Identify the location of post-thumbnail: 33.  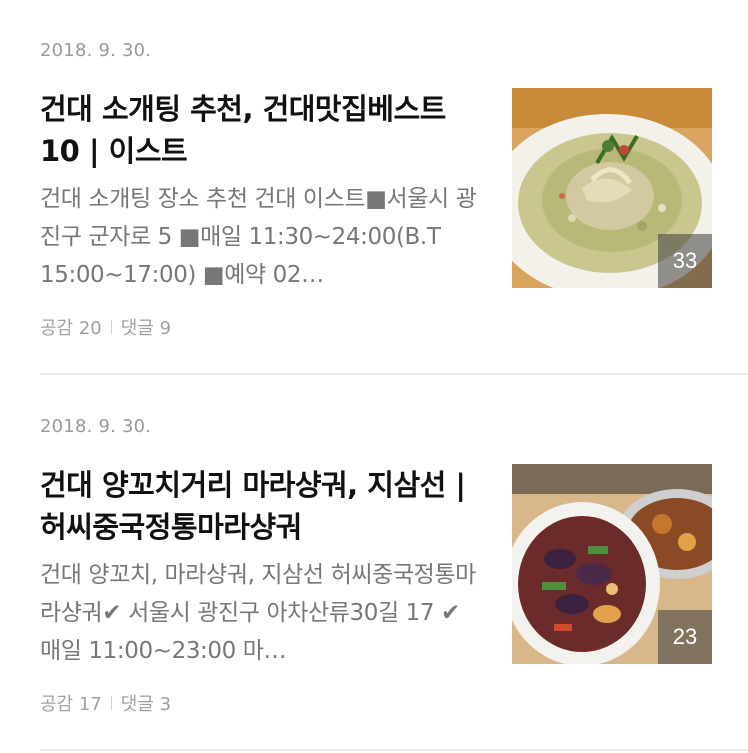
(612, 188).